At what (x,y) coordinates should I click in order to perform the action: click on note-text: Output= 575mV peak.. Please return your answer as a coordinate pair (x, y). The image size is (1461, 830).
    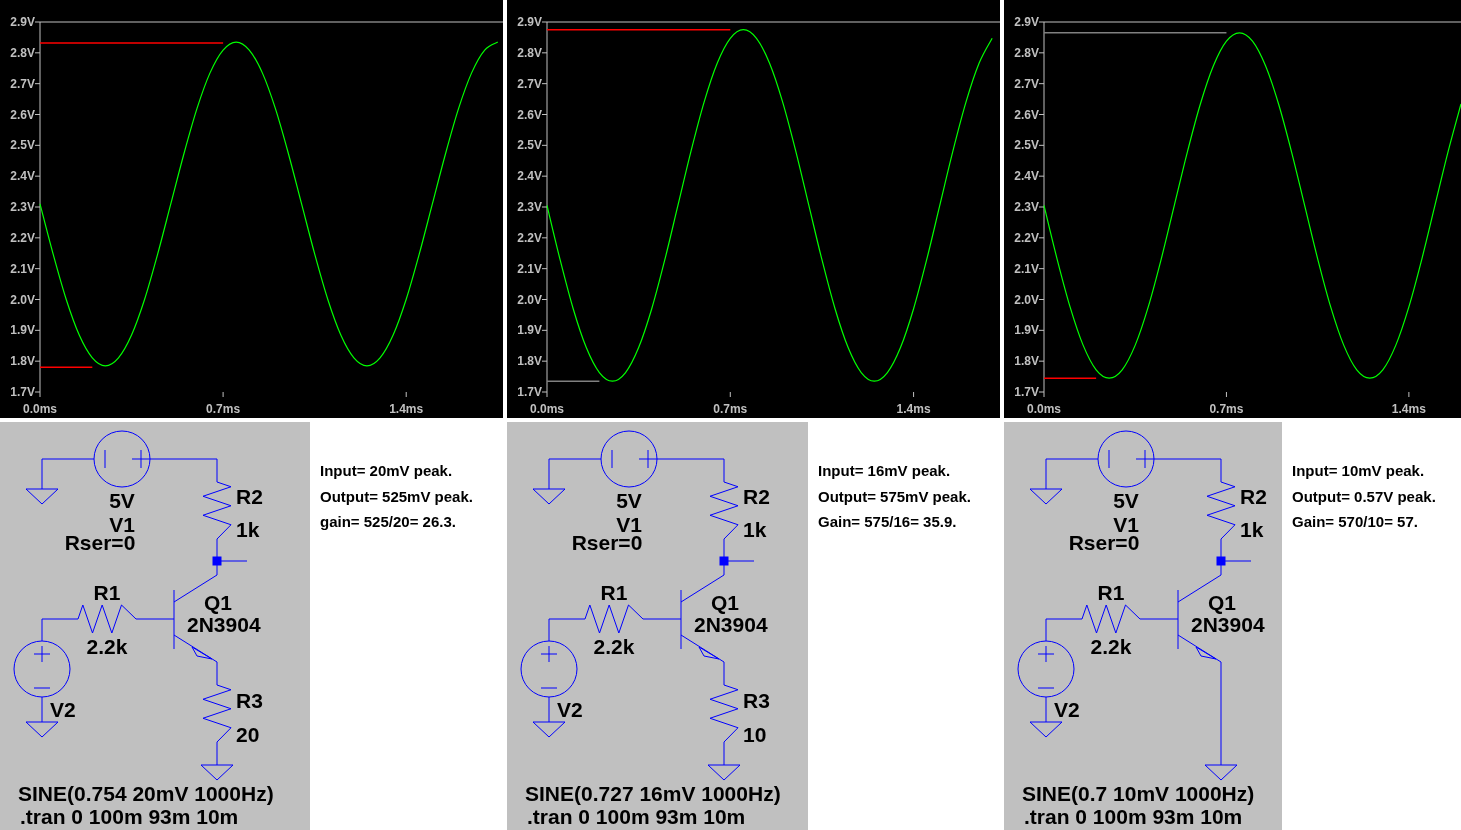
    Looking at the image, I should click on (894, 496).